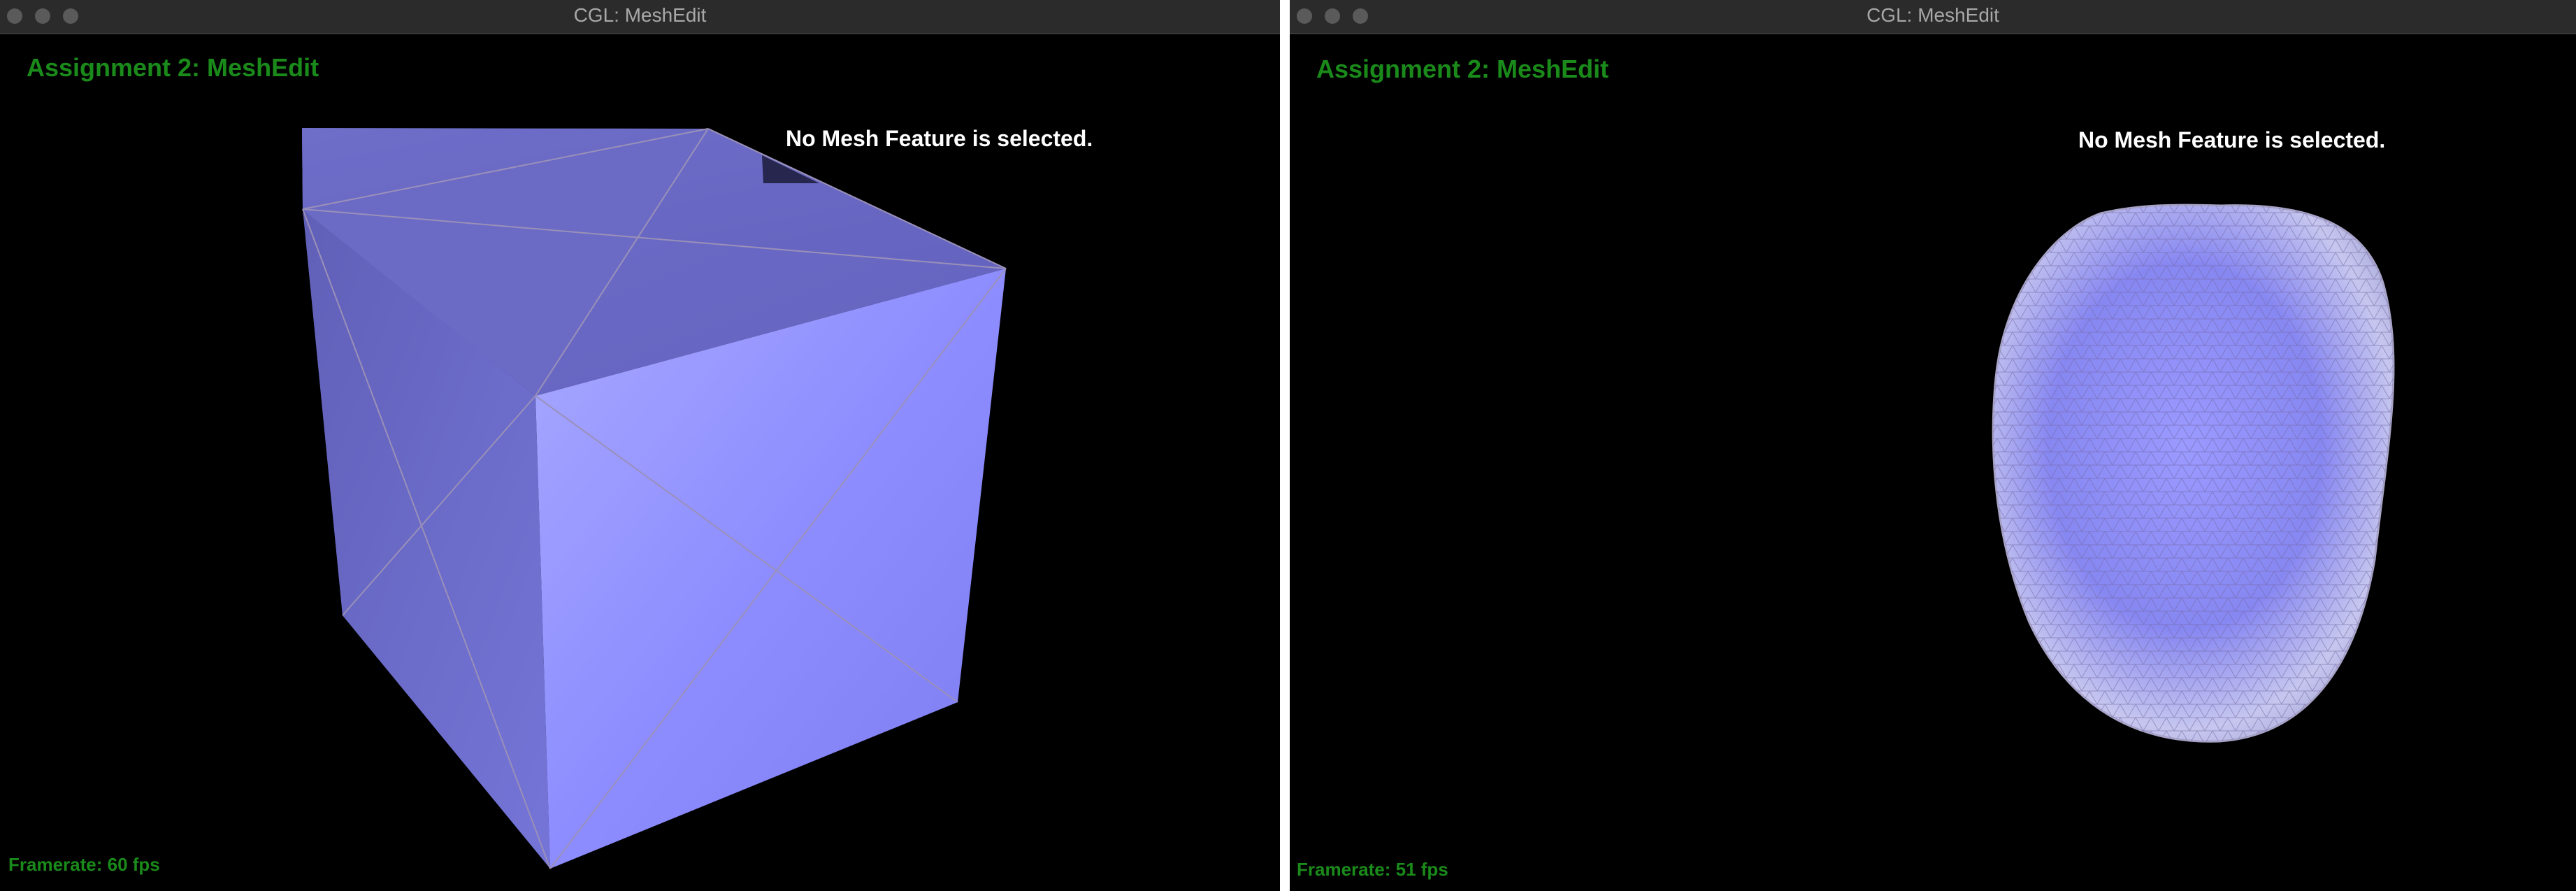  I want to click on subdivided-mesh, so click(2192, 473).